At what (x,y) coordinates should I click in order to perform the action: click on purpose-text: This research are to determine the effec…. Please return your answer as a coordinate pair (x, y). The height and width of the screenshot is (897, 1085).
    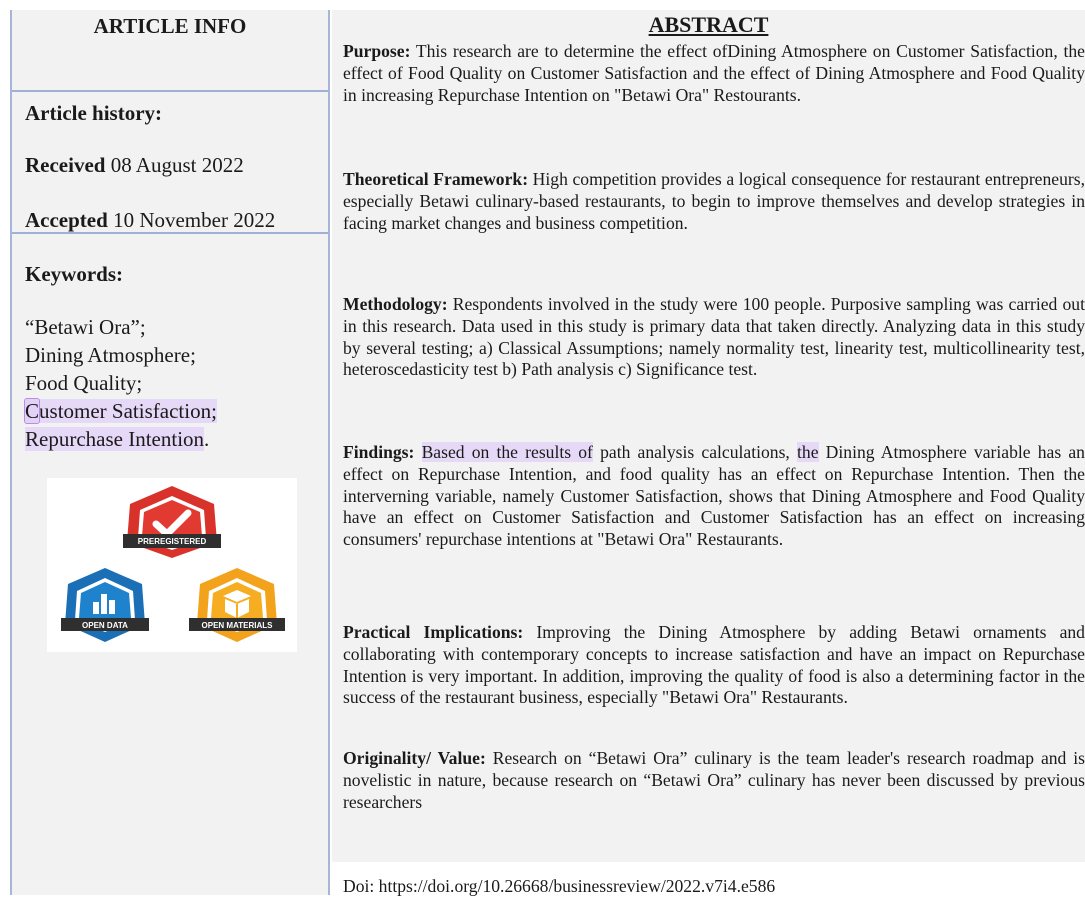
    Looking at the image, I should click on (714, 73).